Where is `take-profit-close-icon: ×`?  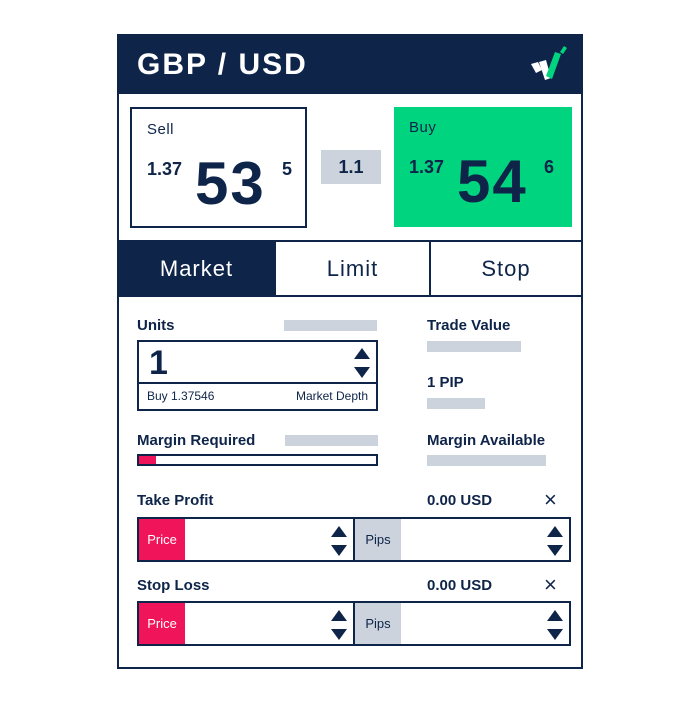
take-profit-close-icon: × is located at coordinates (550, 500).